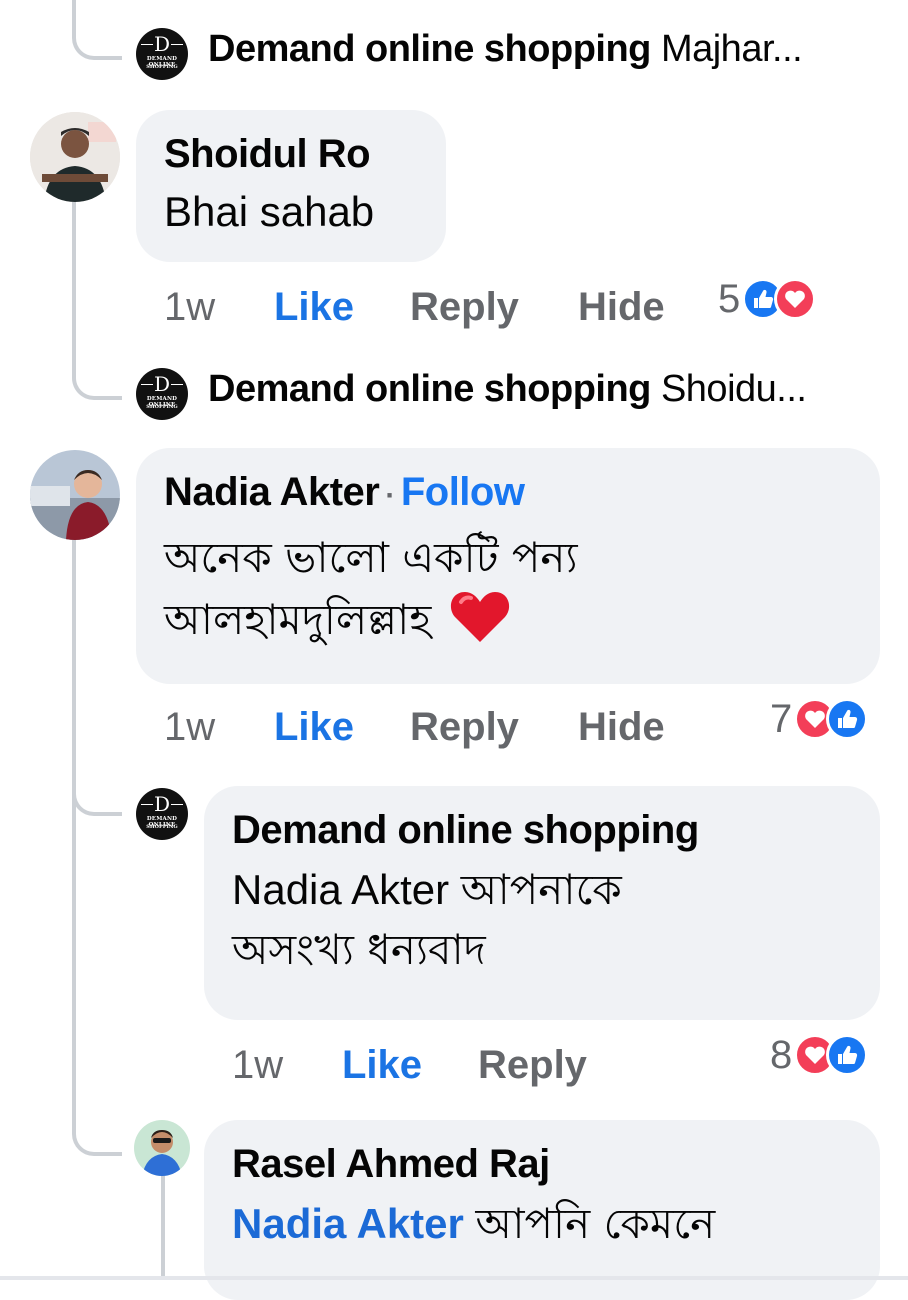 The width and height of the screenshot is (908, 1300). I want to click on reaction-count: 5, so click(729, 298).